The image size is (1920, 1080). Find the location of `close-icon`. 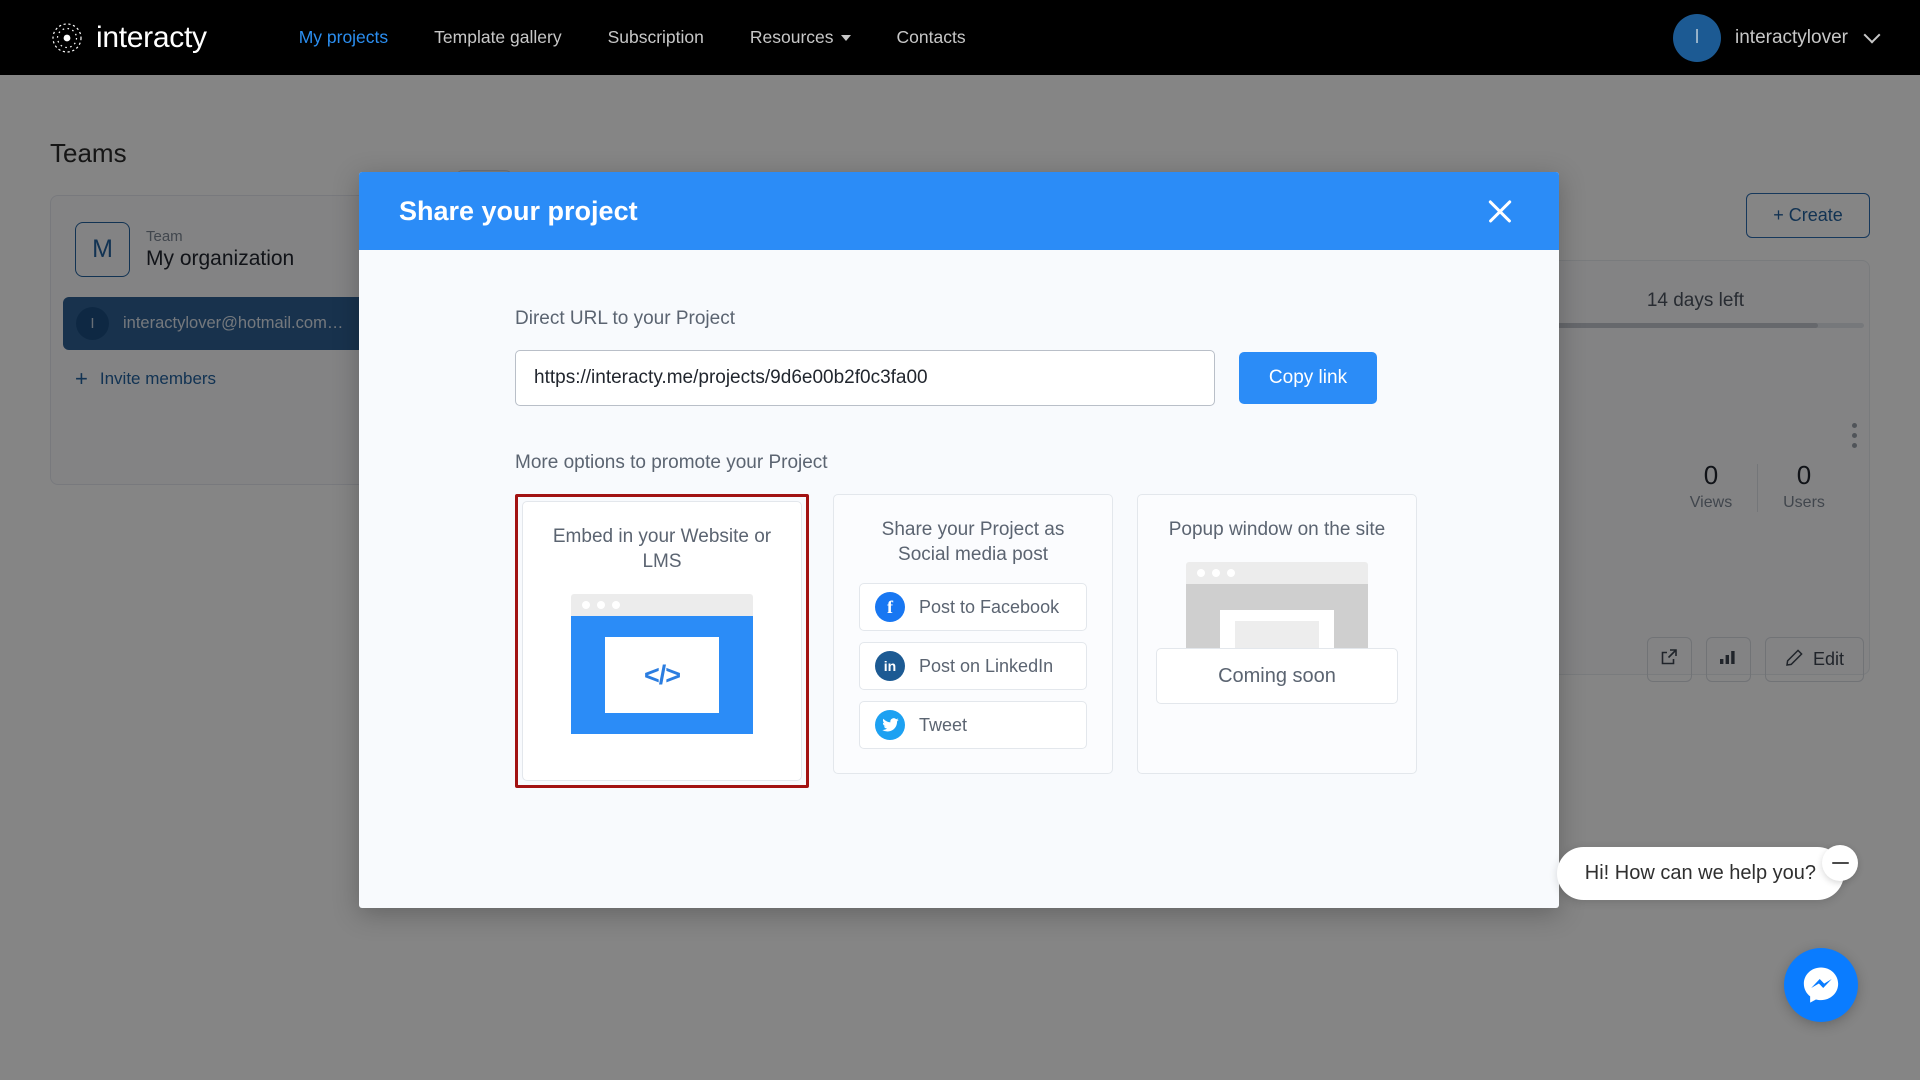

close-icon is located at coordinates (1500, 211).